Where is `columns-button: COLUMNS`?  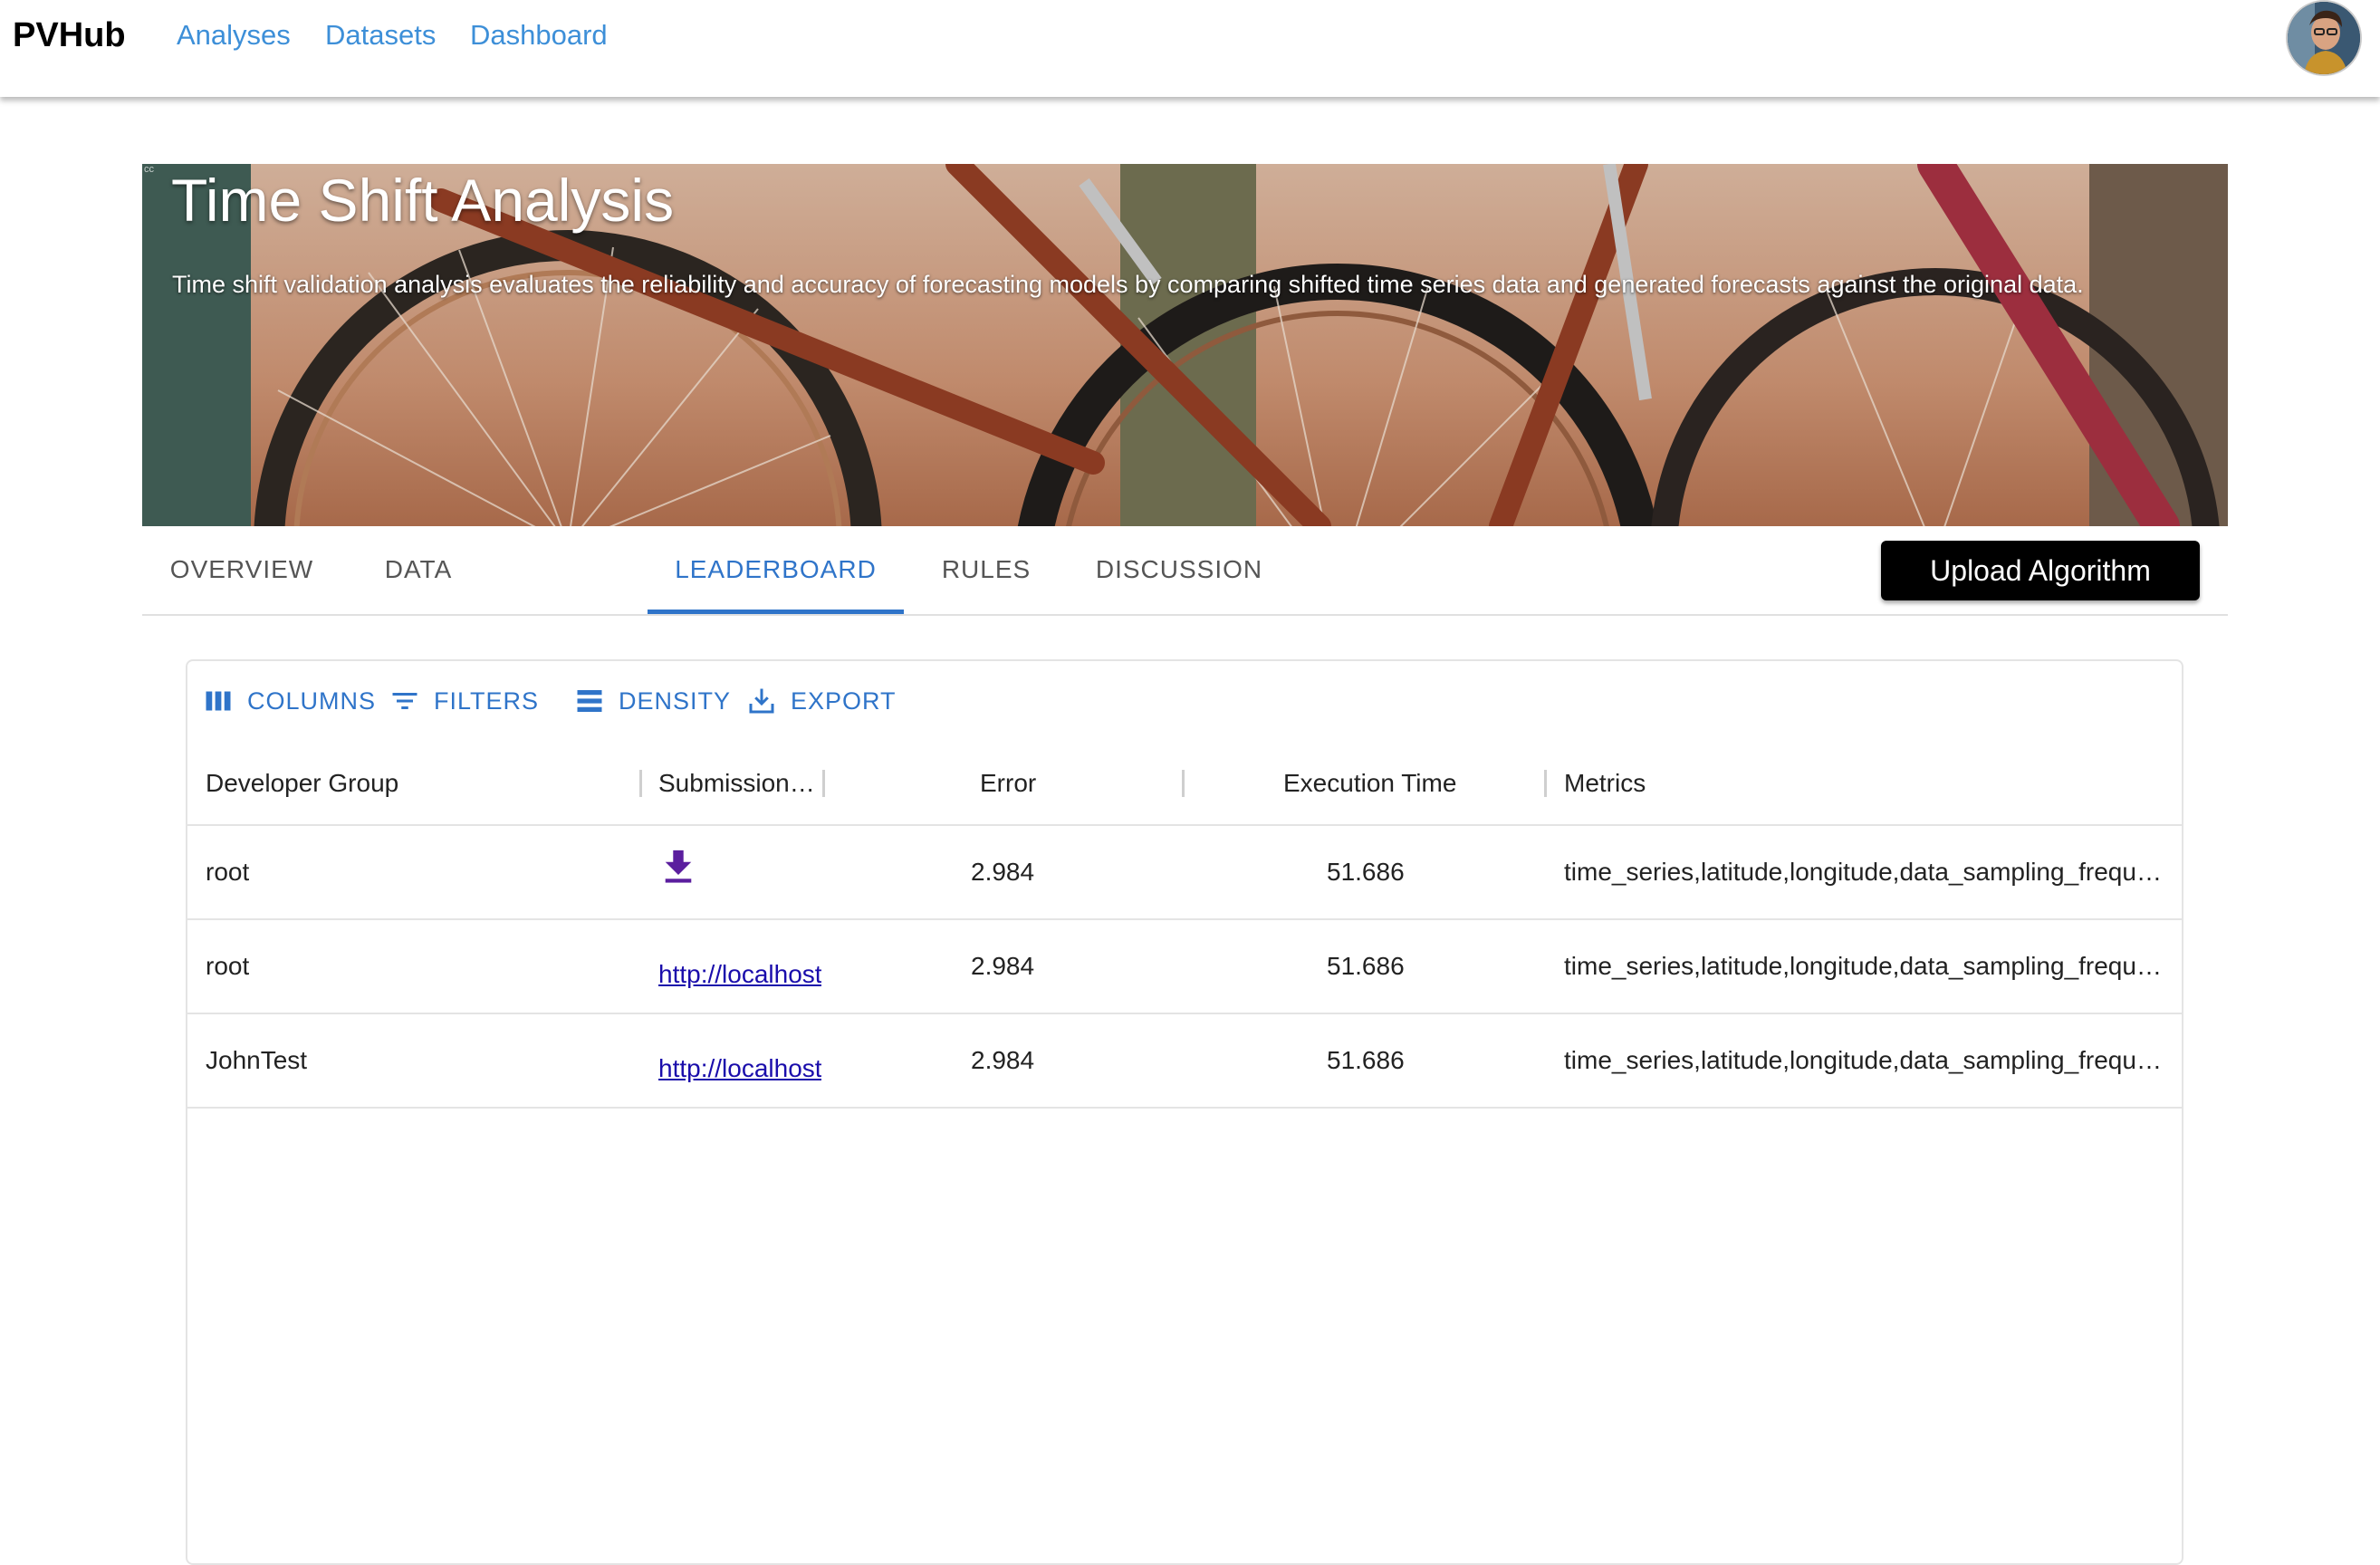
columns-button: COLUMNS is located at coordinates (289, 701).